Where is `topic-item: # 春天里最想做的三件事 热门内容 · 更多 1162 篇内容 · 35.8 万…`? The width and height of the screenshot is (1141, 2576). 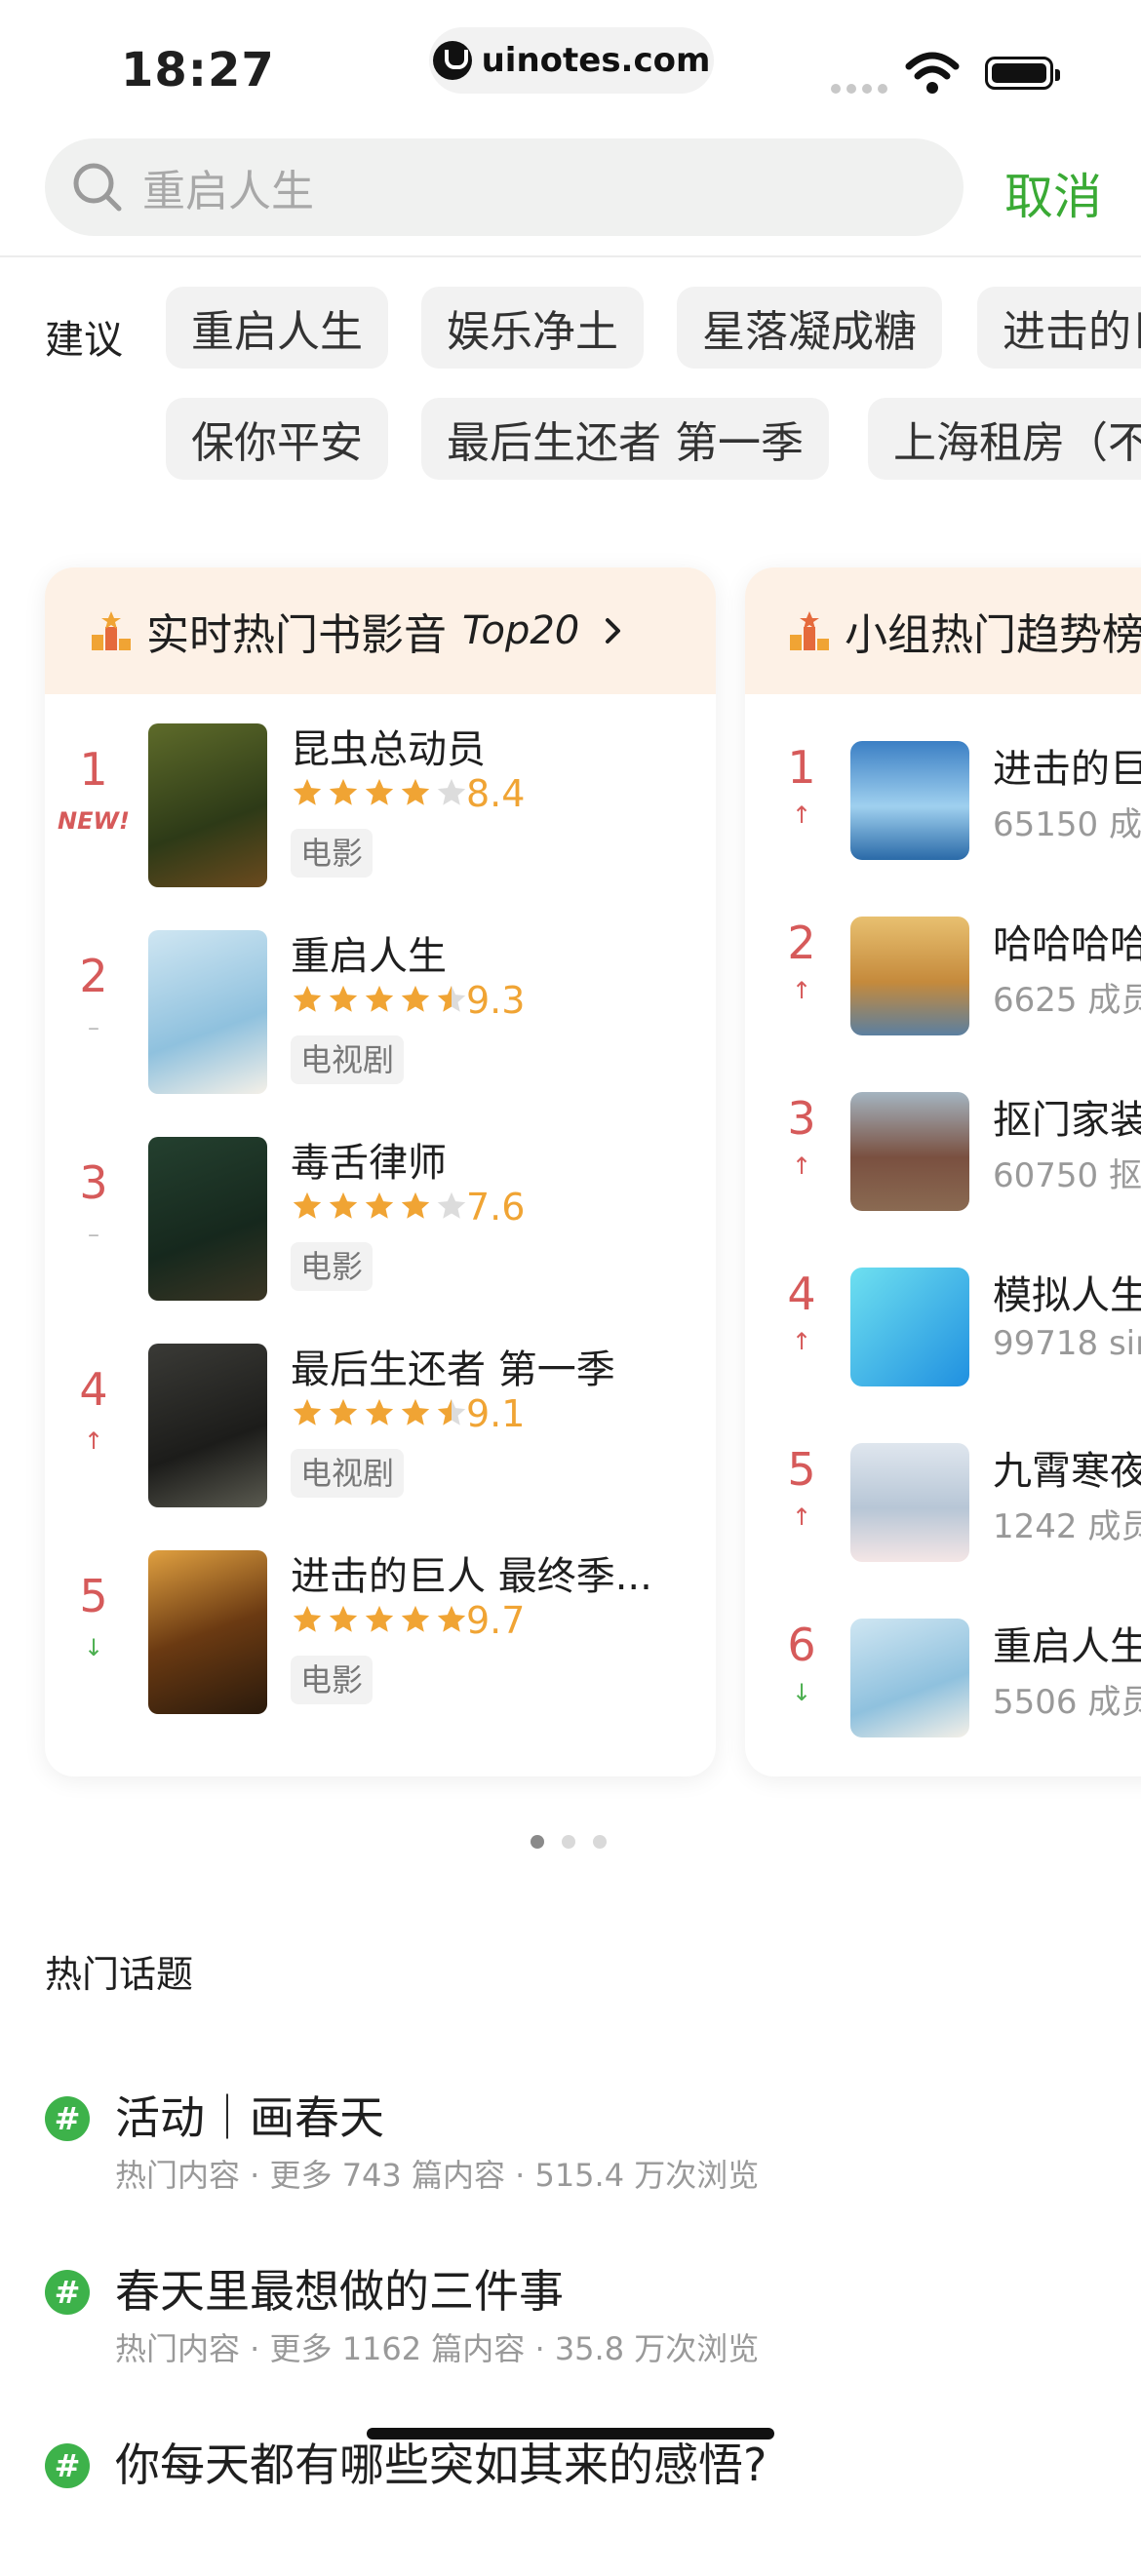
topic-item: # 春天里最想做的三件事 热门内容 · 更多 1162 篇内容 · 35.8 万… is located at coordinates (581, 2329).